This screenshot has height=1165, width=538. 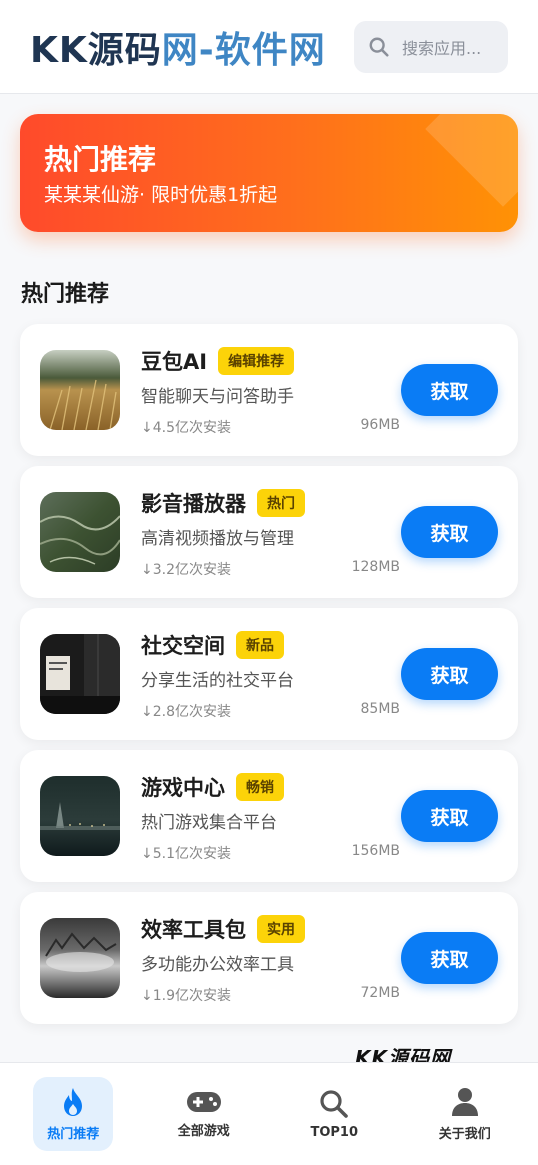 What do you see at coordinates (186, 570) in the screenshot?
I see `app-install-count: ↓3.2亿次安装` at bounding box center [186, 570].